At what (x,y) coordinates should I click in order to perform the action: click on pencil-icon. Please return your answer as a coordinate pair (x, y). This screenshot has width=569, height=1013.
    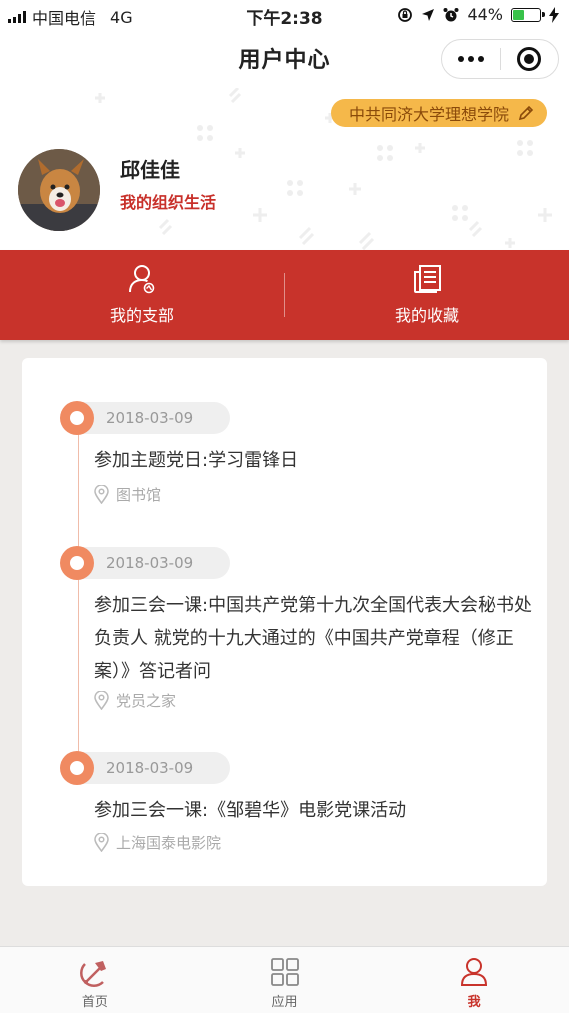
    Looking at the image, I should click on (526, 113).